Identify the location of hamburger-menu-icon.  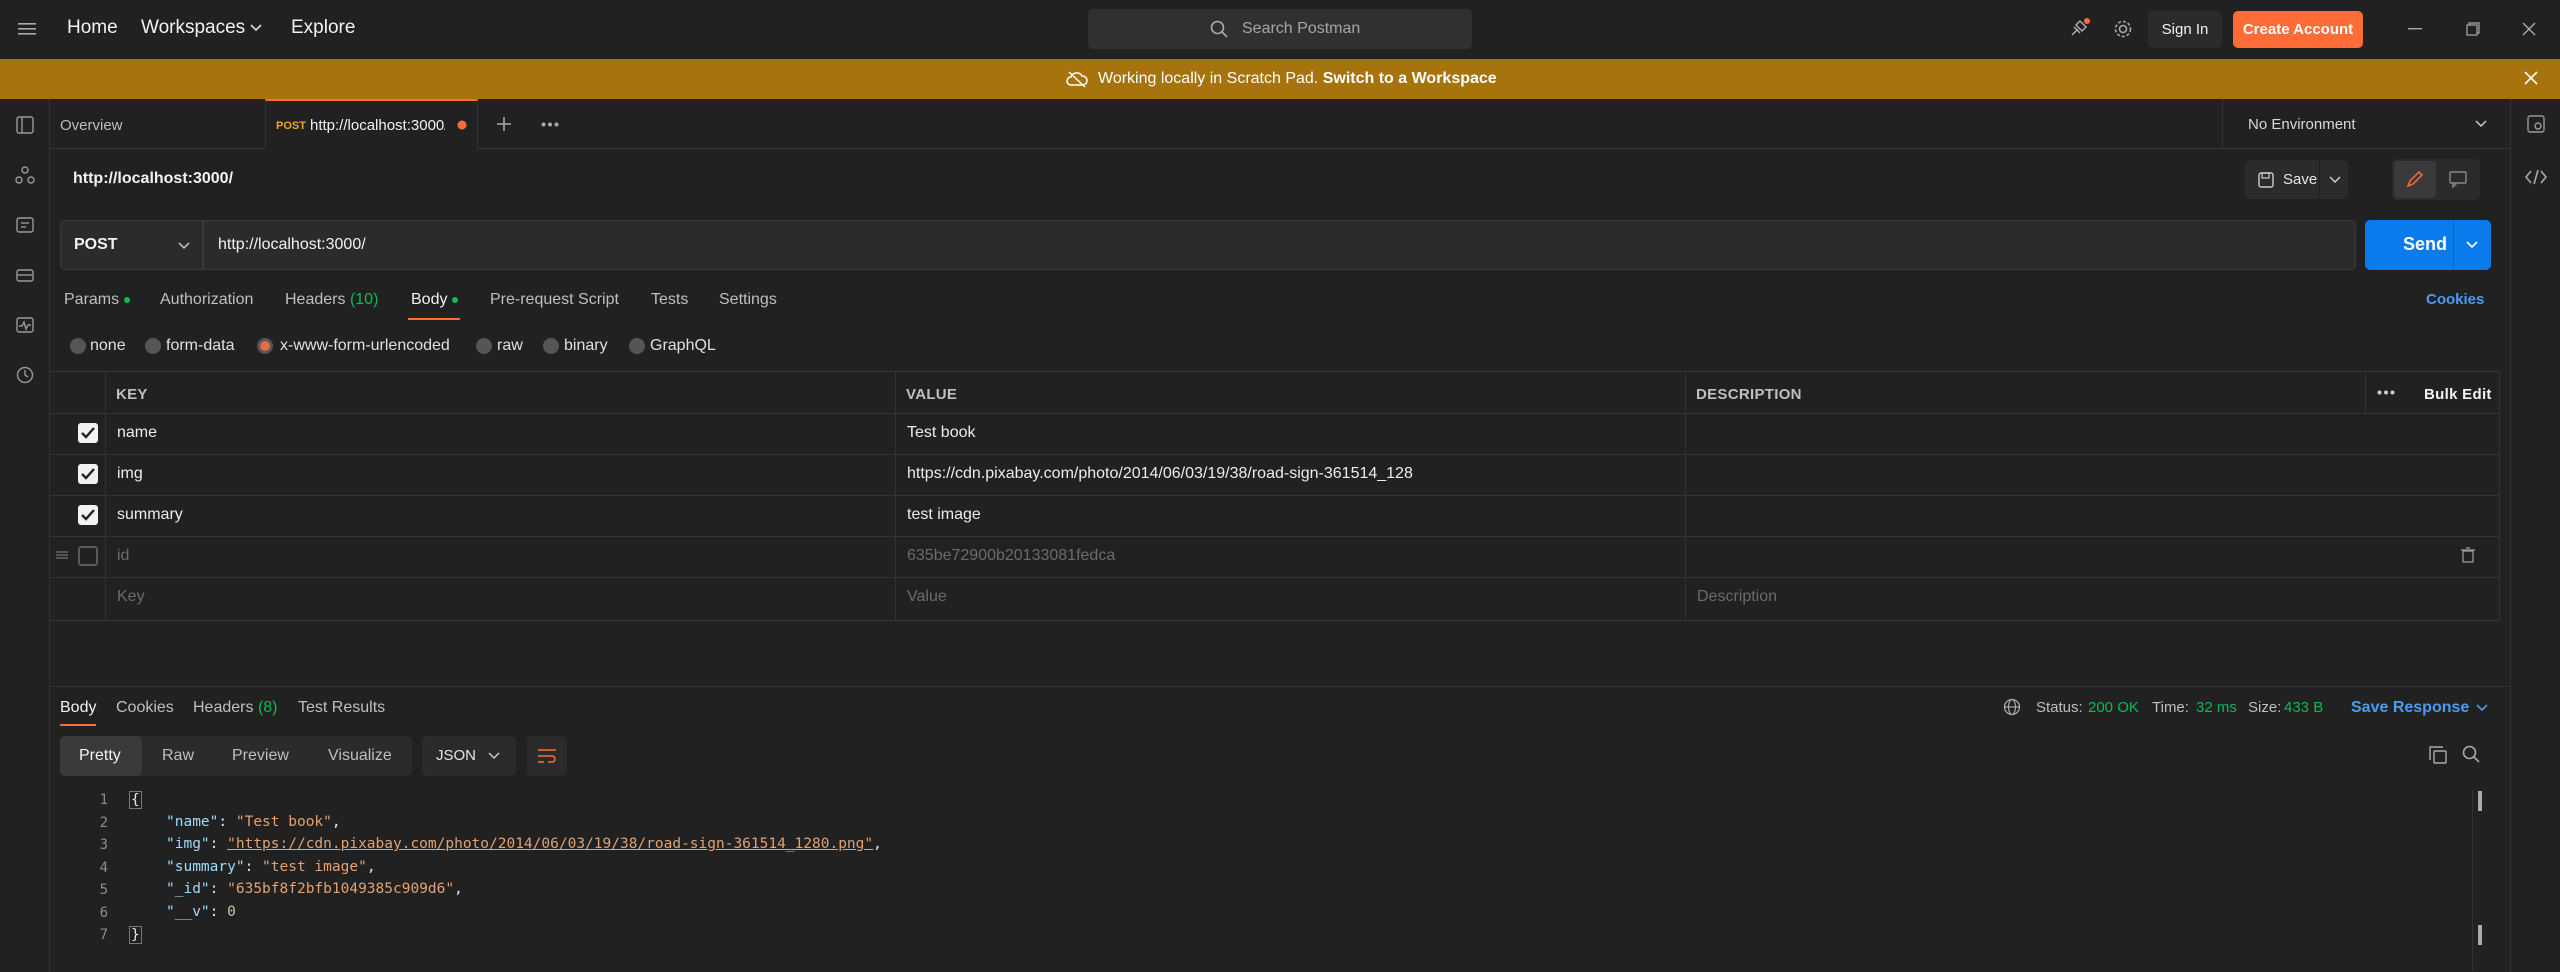
(27, 29).